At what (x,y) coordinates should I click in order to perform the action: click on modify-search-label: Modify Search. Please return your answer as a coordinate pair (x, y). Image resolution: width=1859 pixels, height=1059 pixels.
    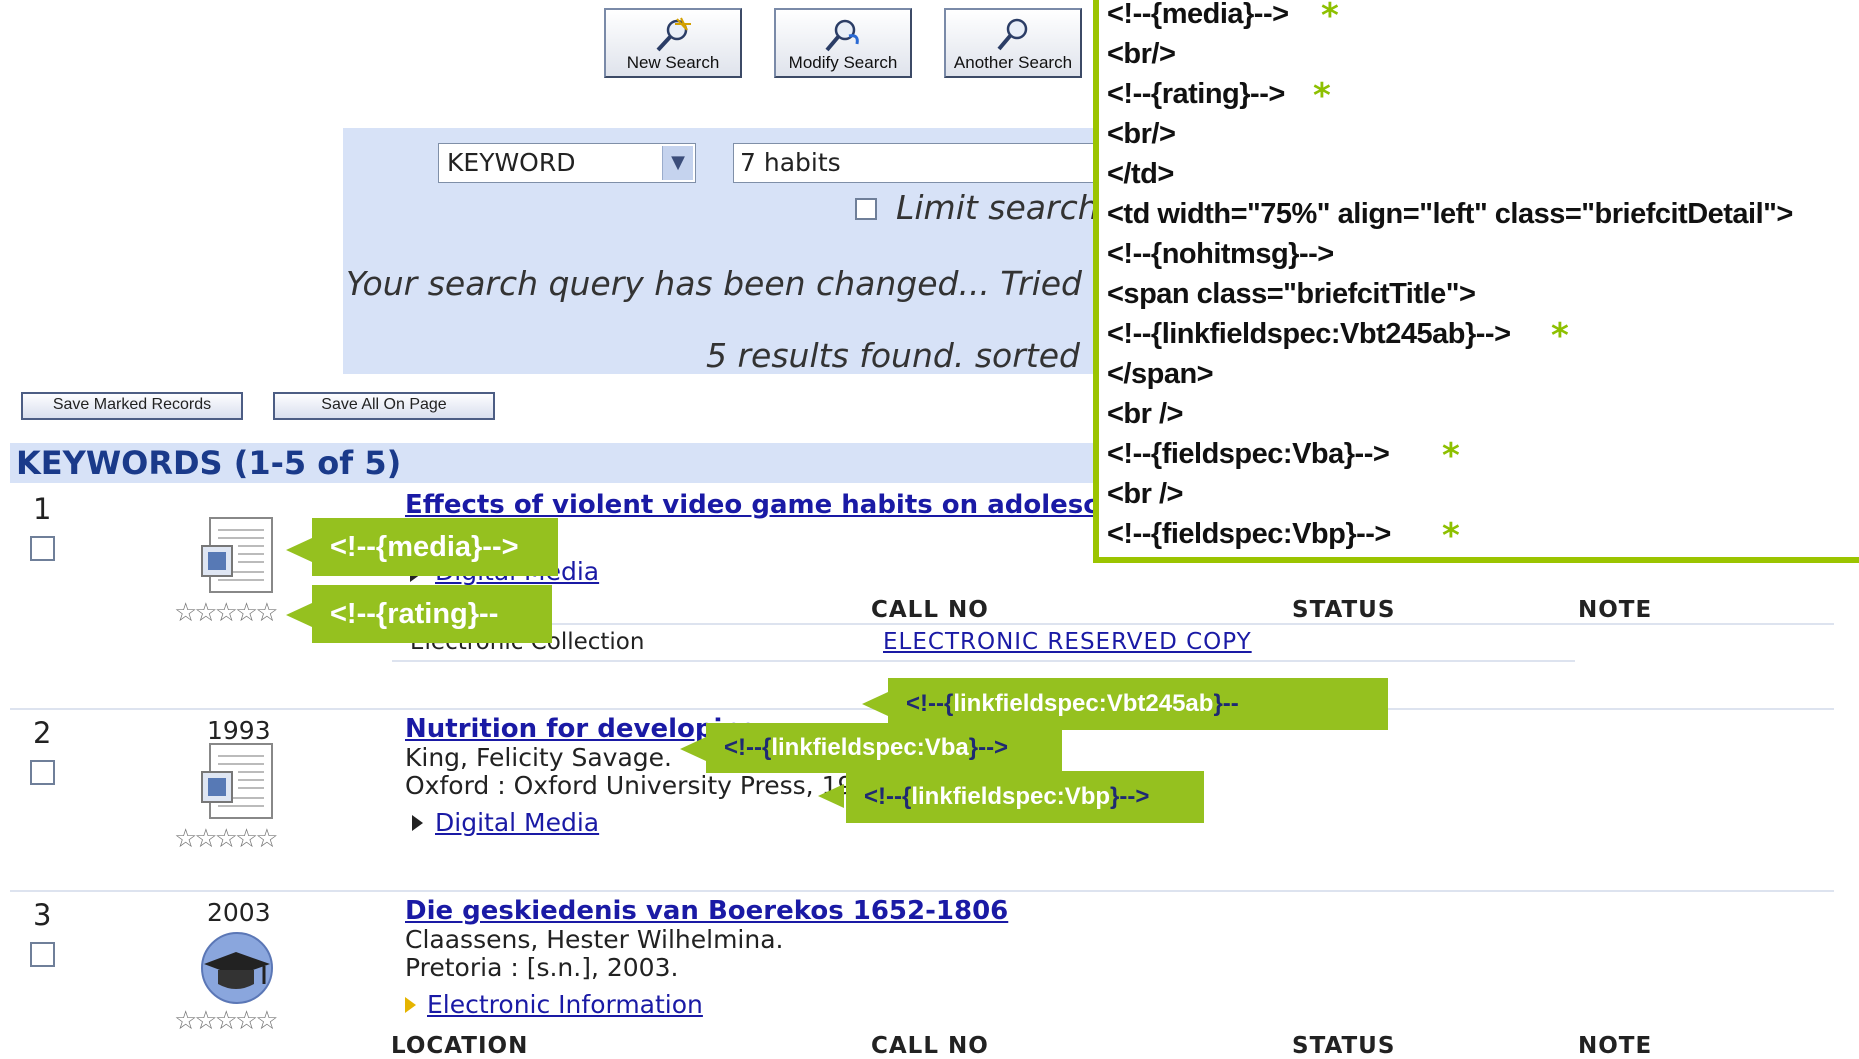
    Looking at the image, I should click on (843, 62).